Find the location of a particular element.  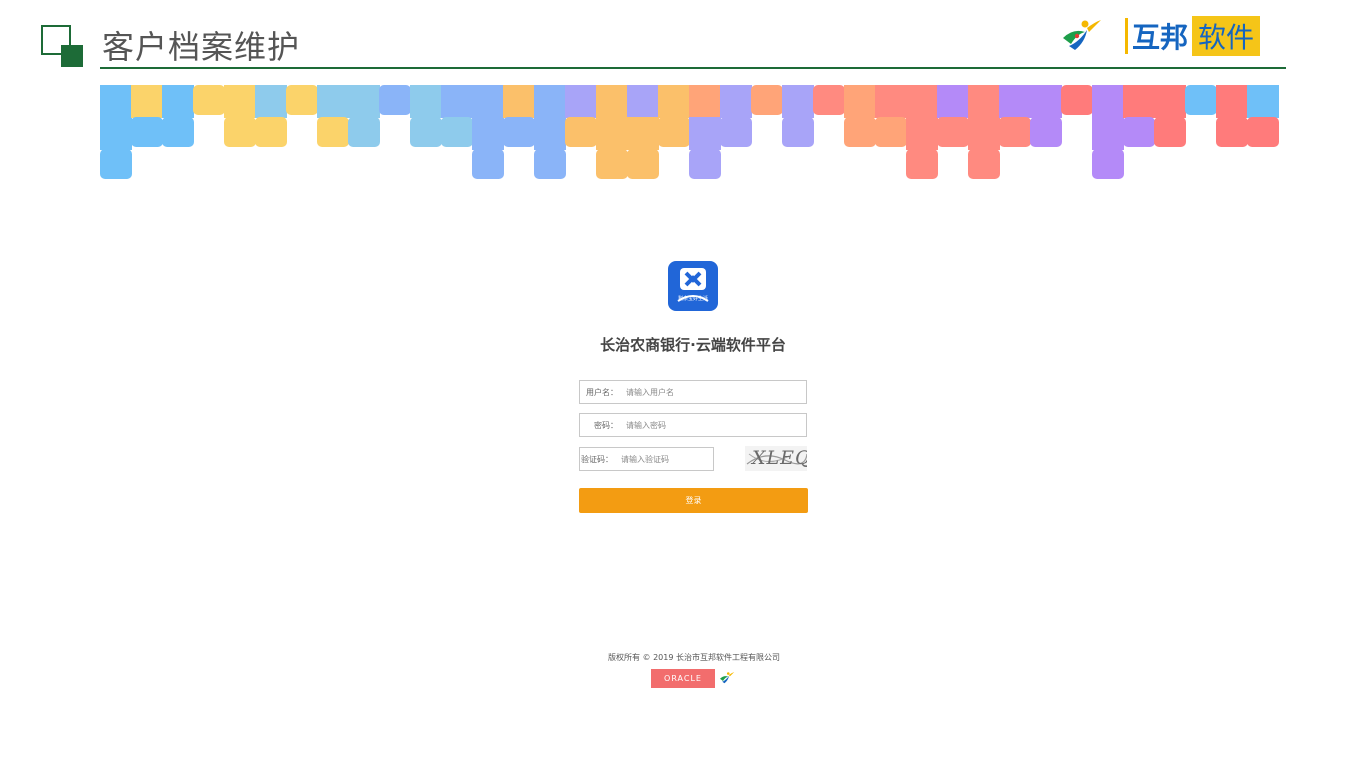

decorative-banner is located at coordinates (689, 132).